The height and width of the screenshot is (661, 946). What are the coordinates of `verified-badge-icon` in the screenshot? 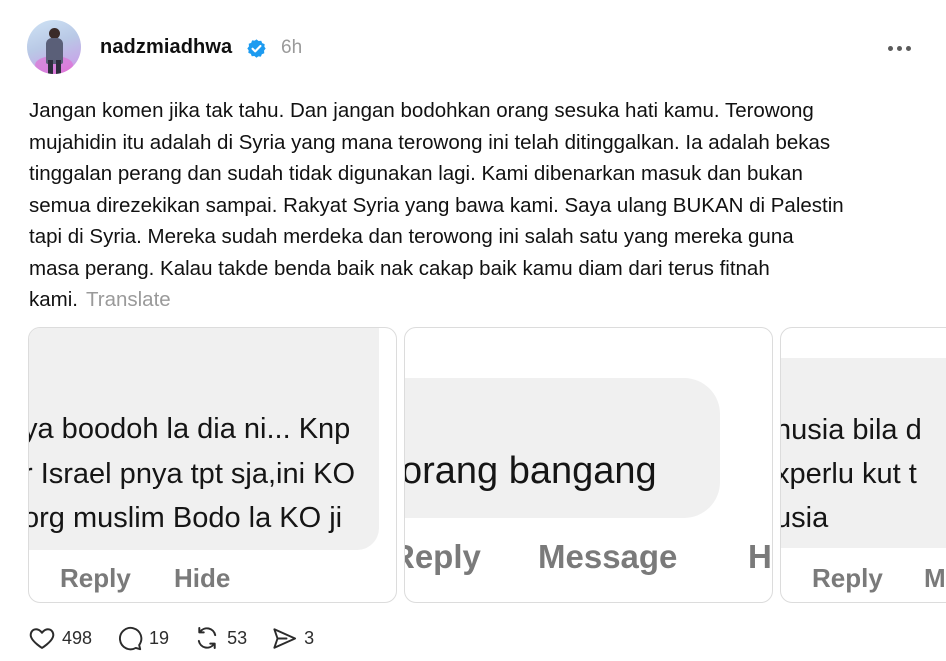 It's located at (256, 48).